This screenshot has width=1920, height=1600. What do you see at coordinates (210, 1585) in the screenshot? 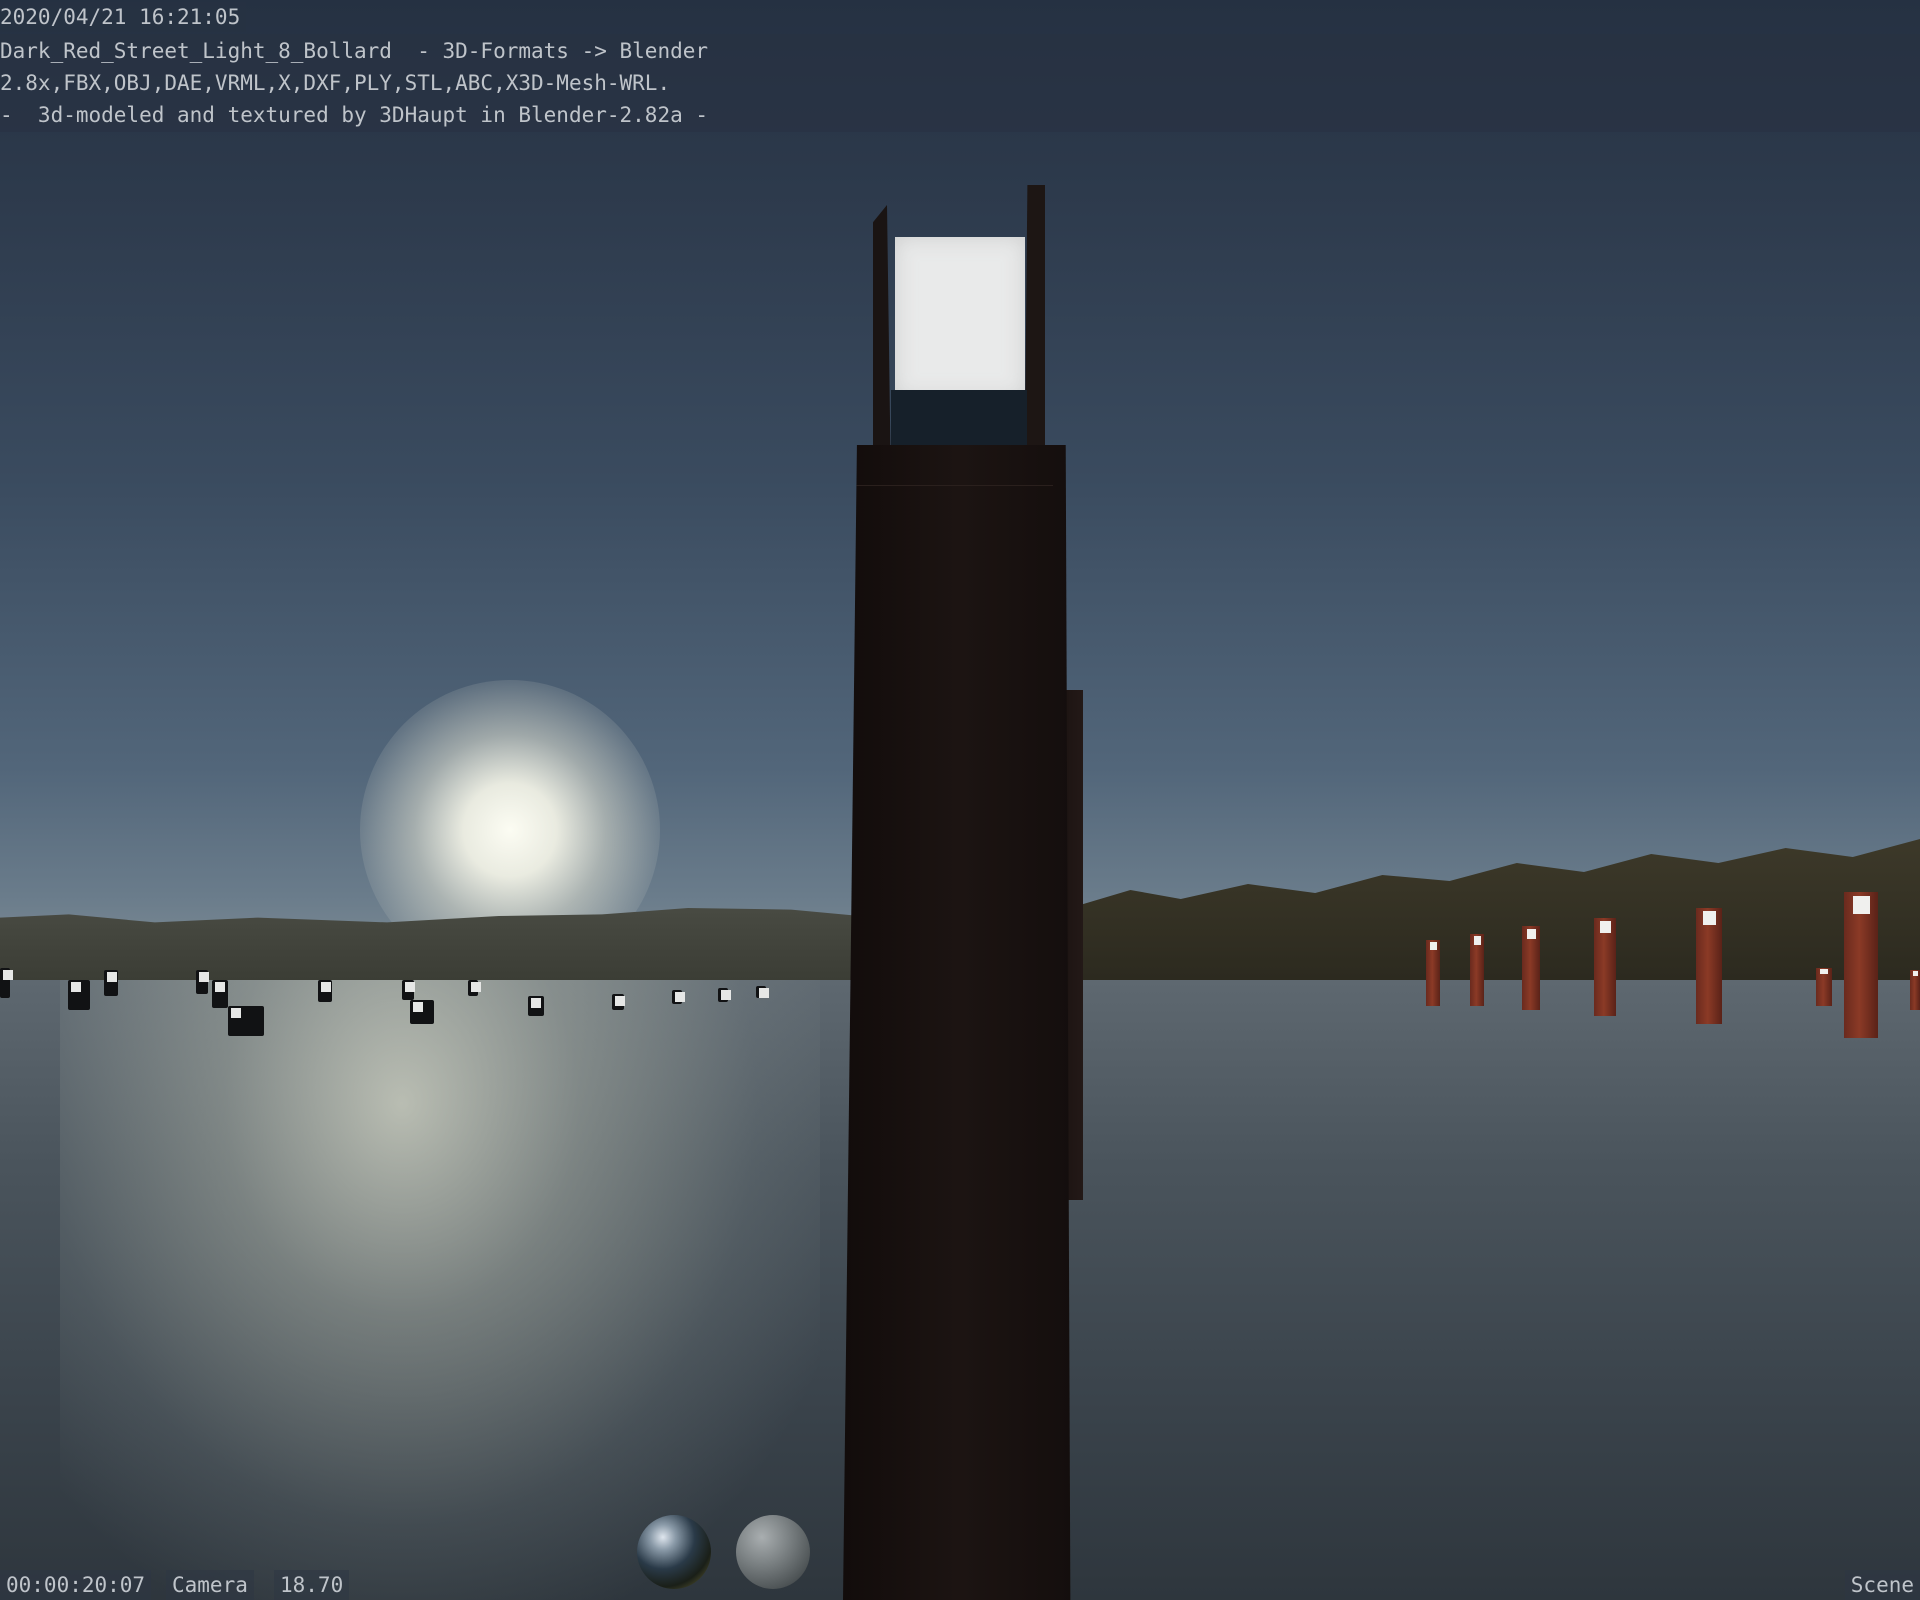
I see `camera-name: Camera` at bounding box center [210, 1585].